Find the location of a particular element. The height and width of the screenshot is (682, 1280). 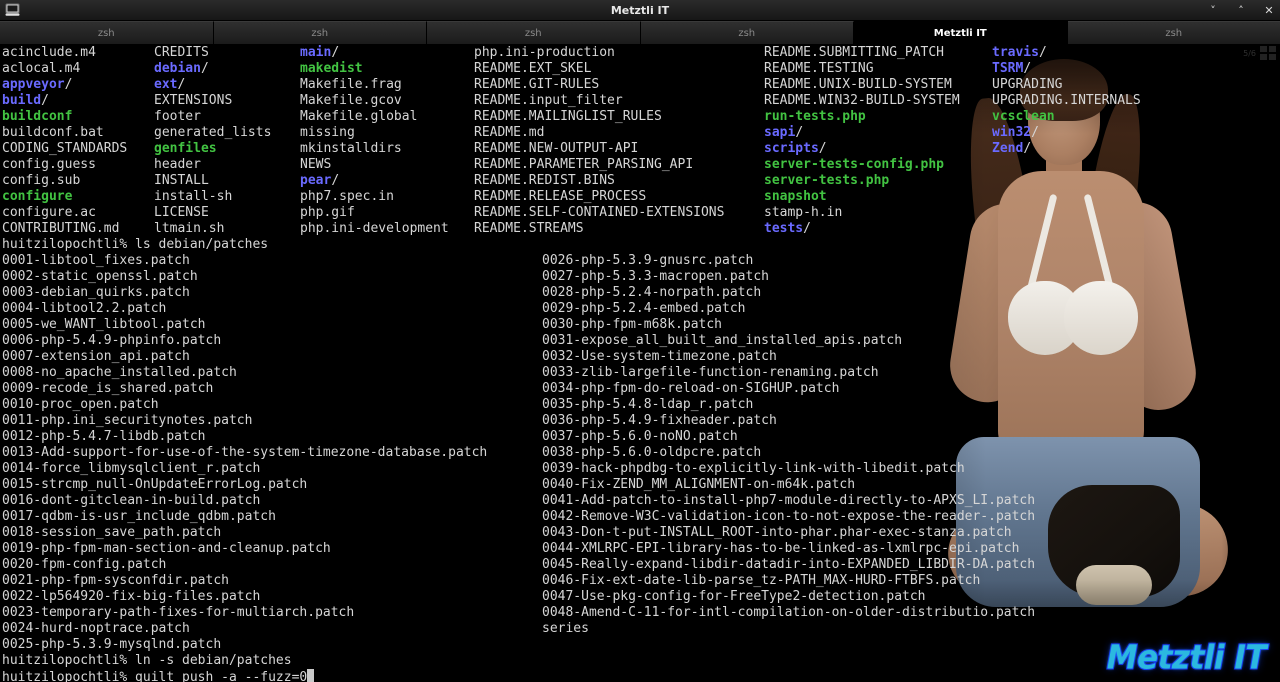

ls-entry: buildconf.bat is located at coordinates (53, 132).